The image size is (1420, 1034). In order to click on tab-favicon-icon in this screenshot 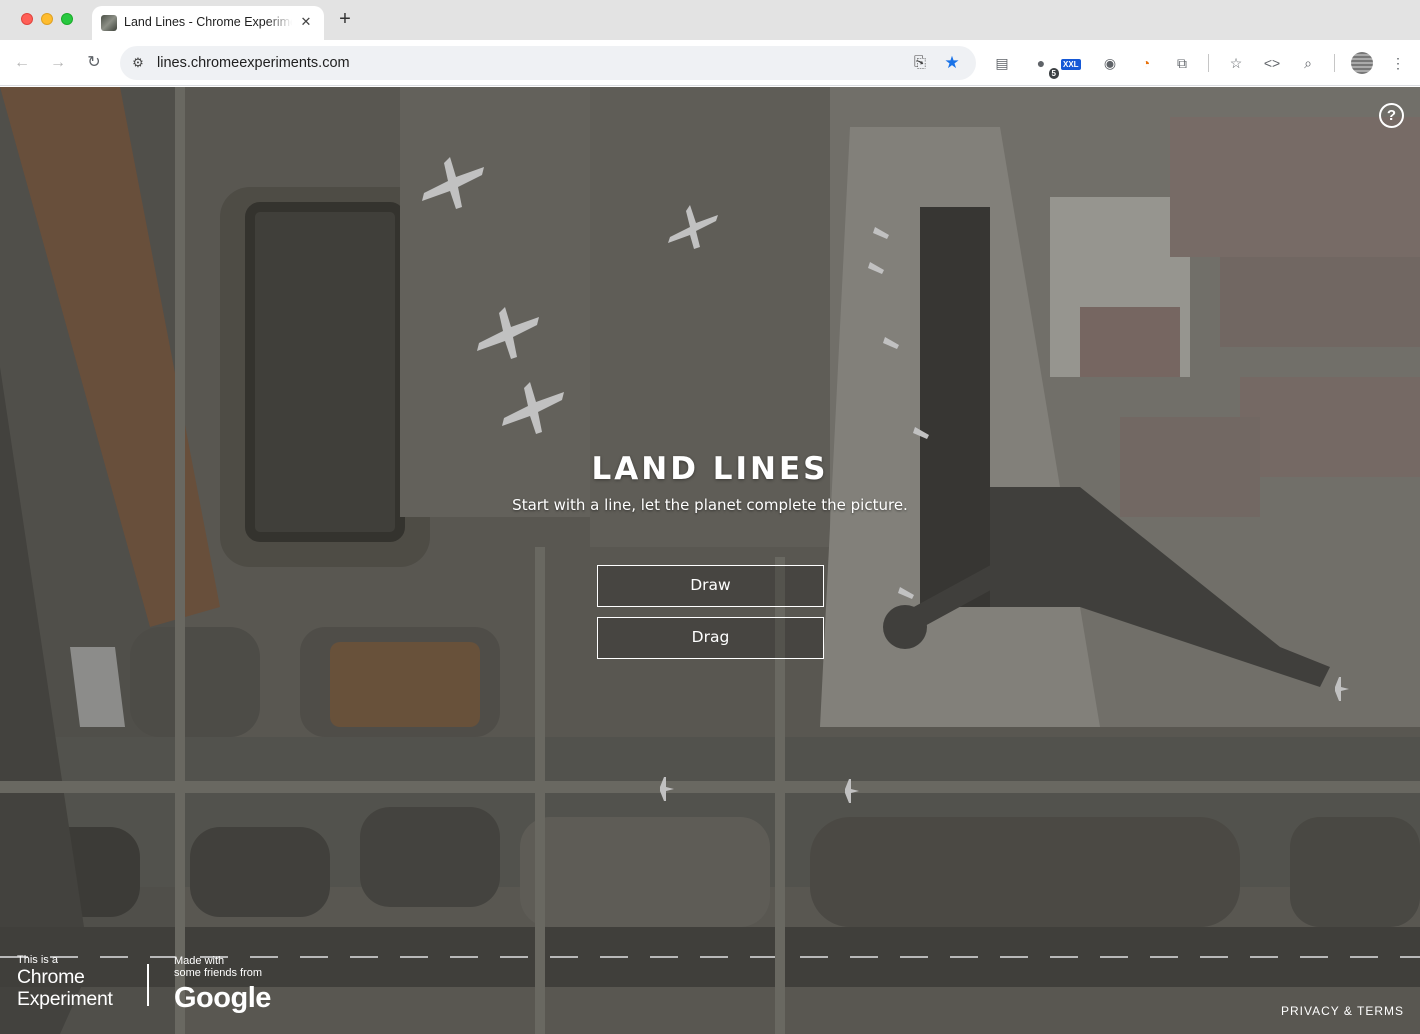, I will do `click(109, 23)`.